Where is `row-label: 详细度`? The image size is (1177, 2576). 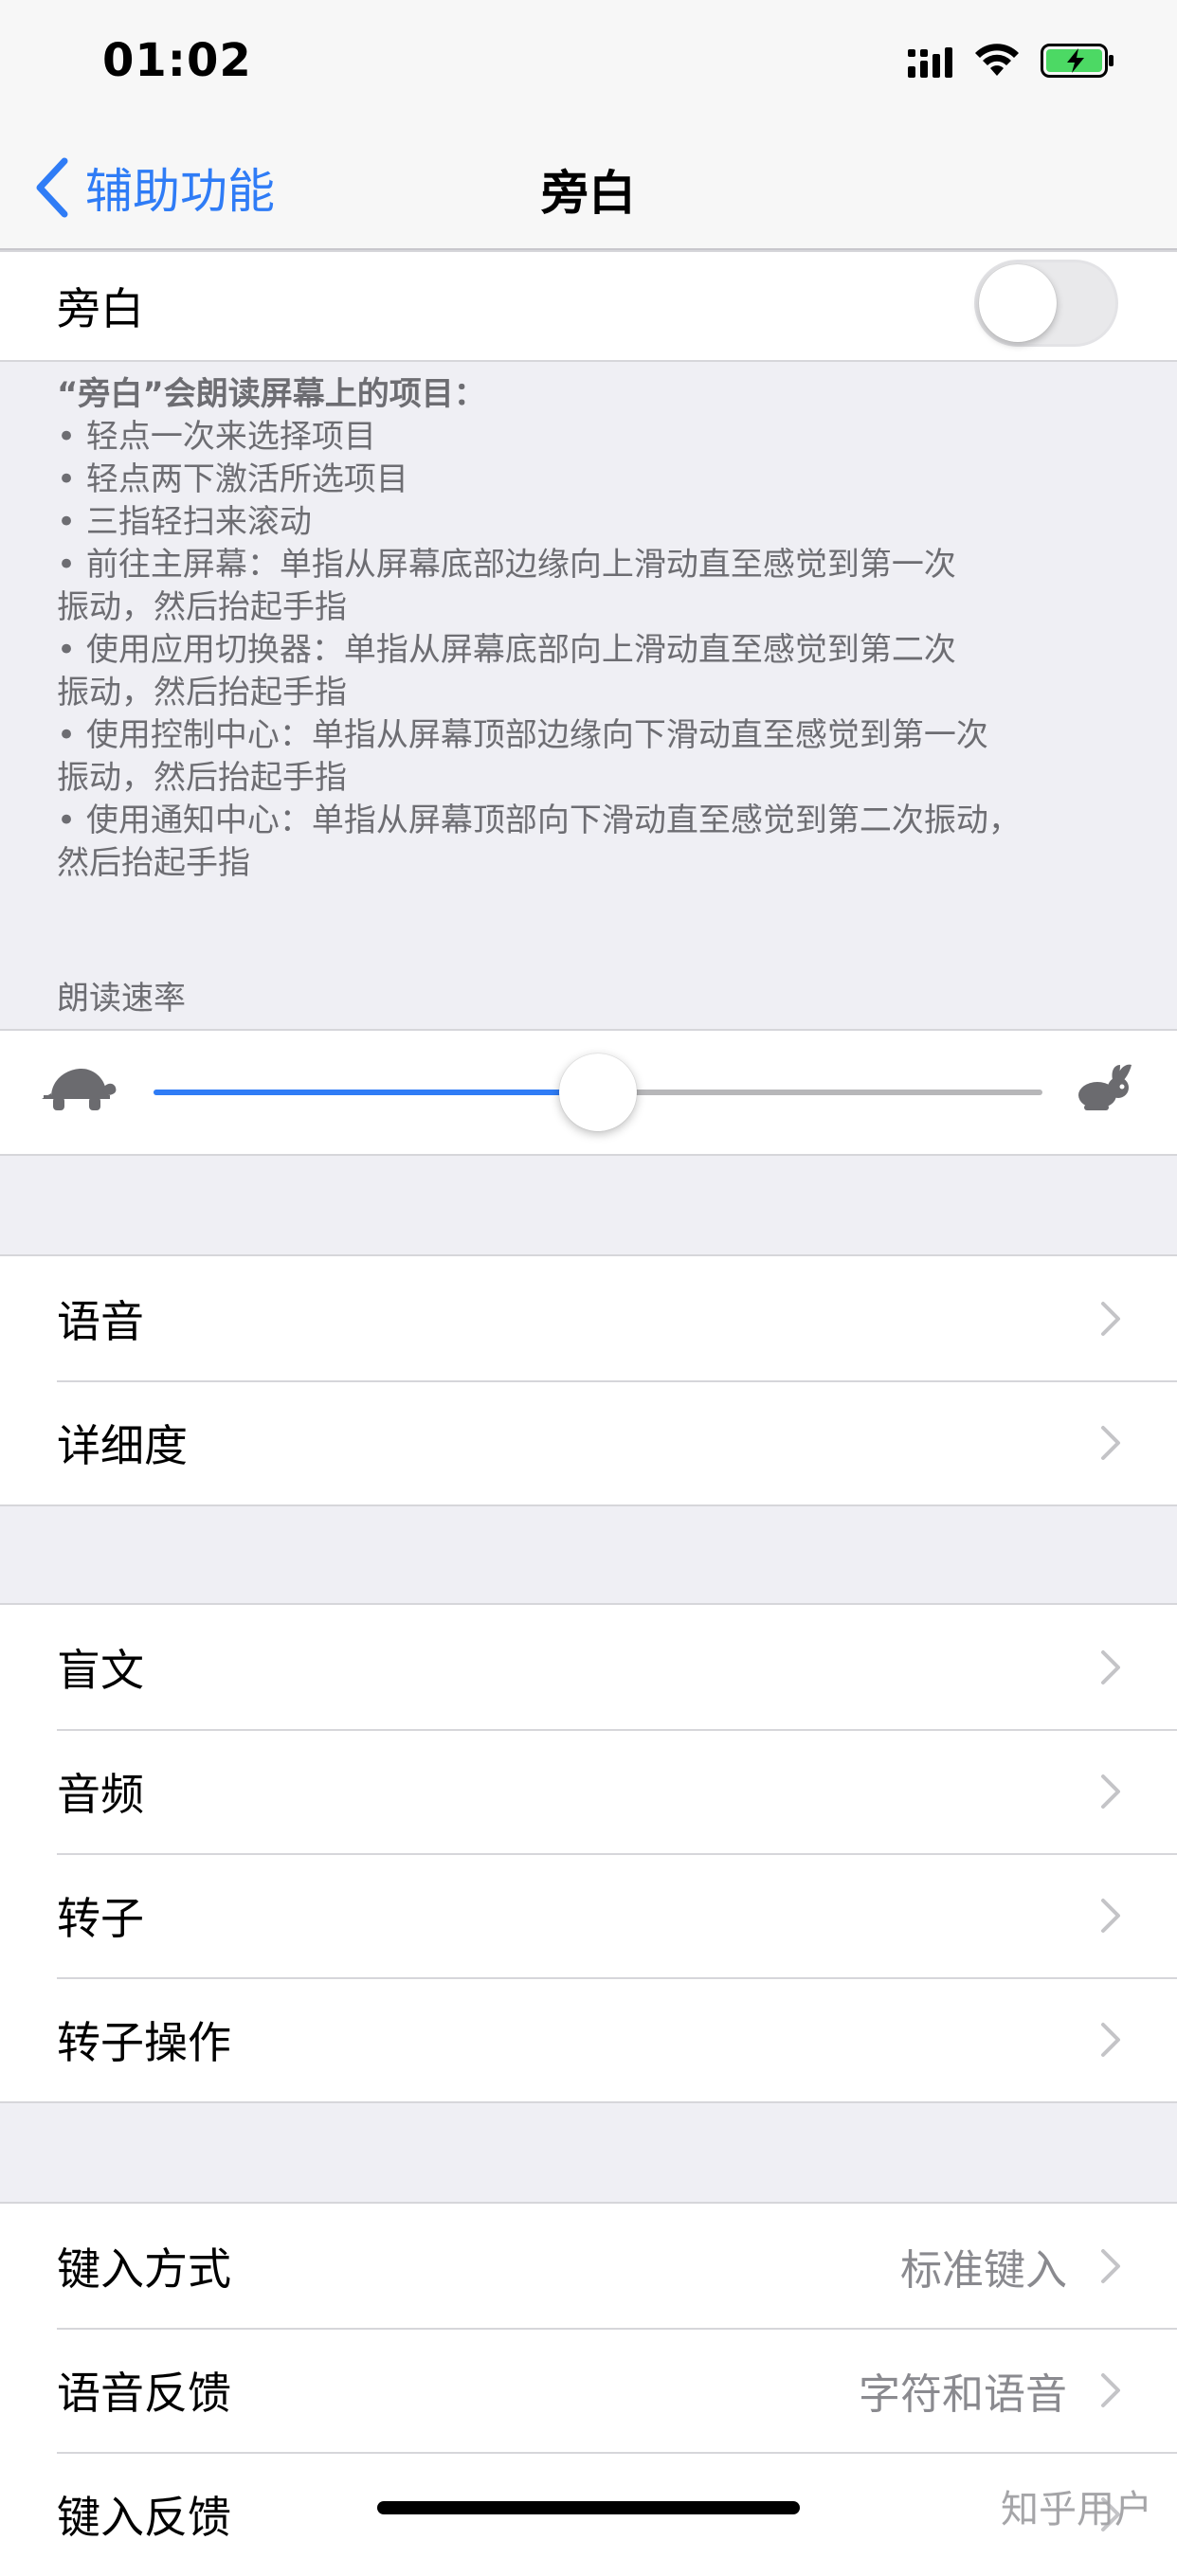 row-label: 详细度 is located at coordinates (123, 1445).